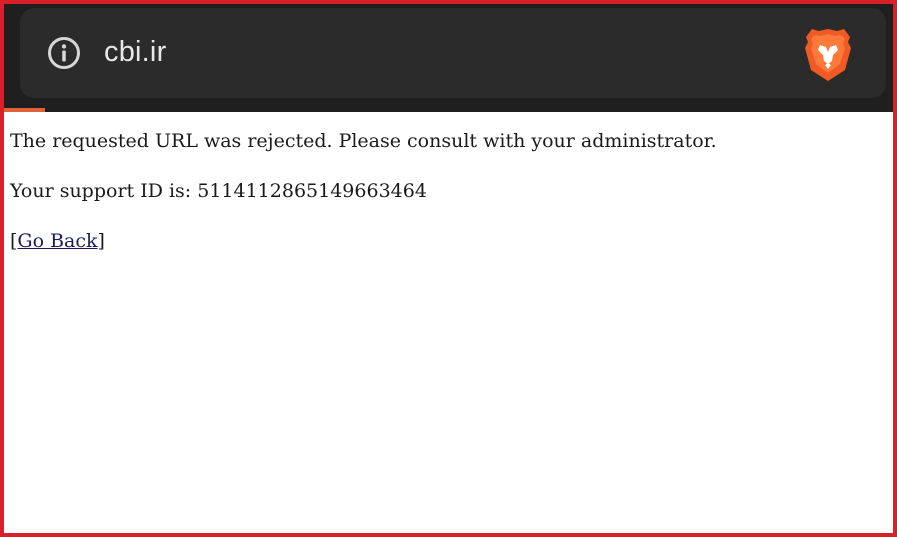  Describe the element at coordinates (101, 241) in the screenshot. I see `bracket-close: ]` at that location.